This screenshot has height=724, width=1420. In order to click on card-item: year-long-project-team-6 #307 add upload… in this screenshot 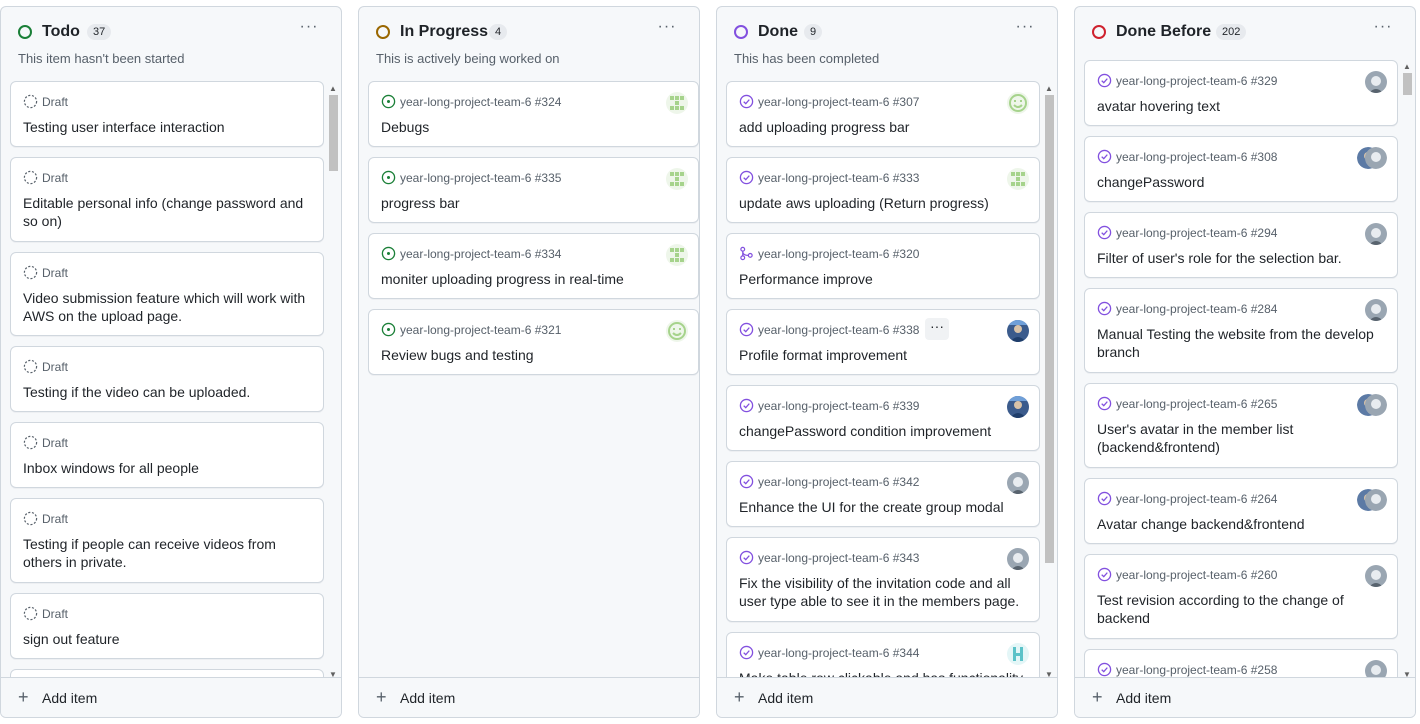, I will do `click(883, 114)`.